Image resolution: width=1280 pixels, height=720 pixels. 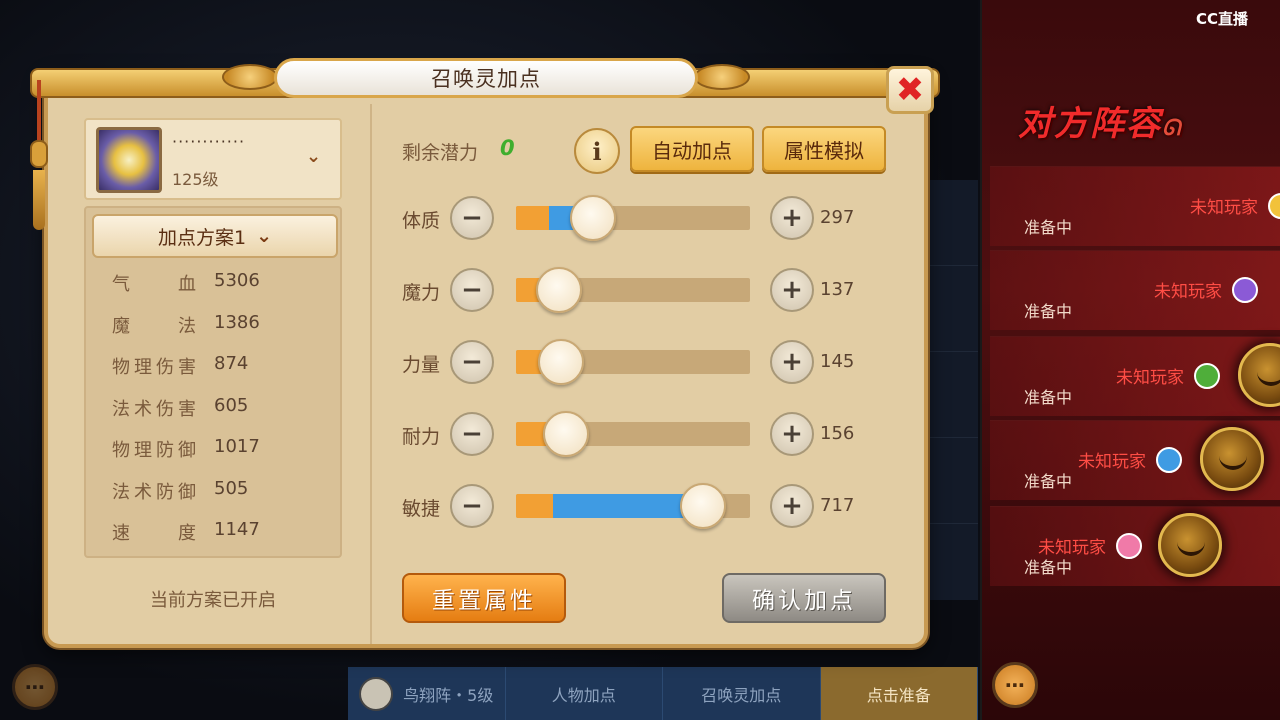 What do you see at coordinates (910, 90) in the screenshot?
I see `close-button: ✖` at bounding box center [910, 90].